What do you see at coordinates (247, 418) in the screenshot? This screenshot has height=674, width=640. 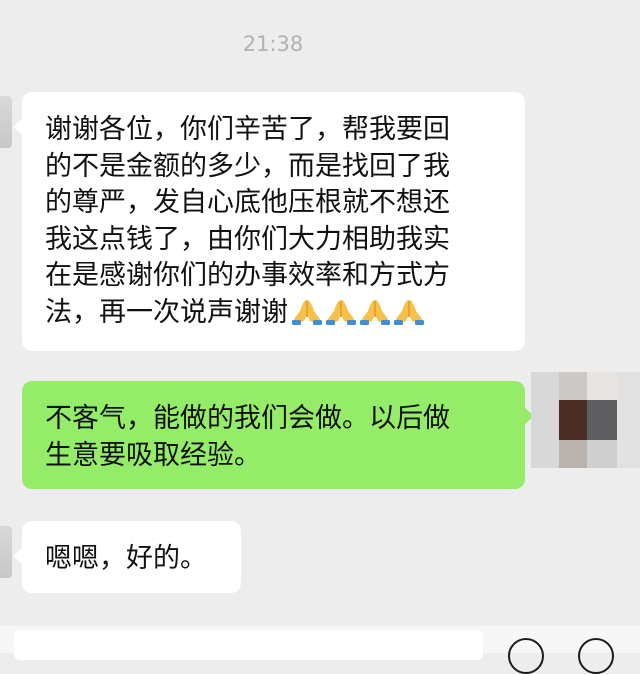 I see `message-line: 不客气，能做的我们会做。以后做` at bounding box center [247, 418].